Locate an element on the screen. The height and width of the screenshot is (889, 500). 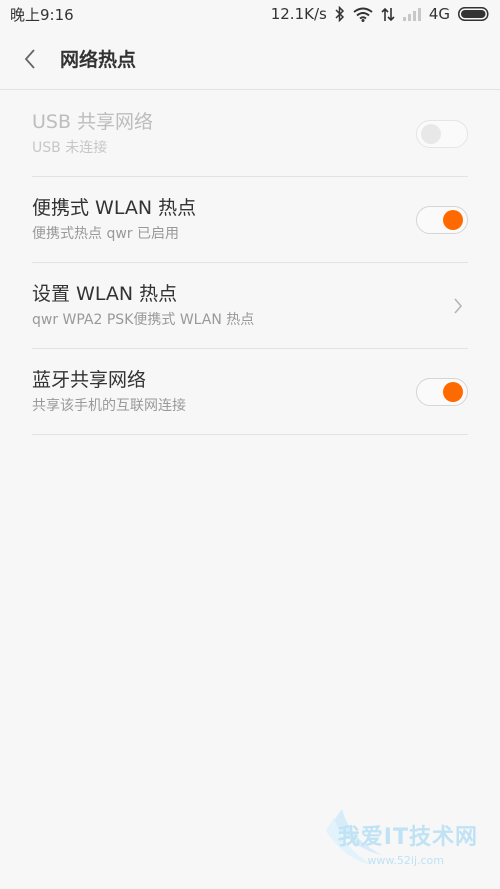
portable-hotspot-text: 便携式 WLAN 热点 便携式热点 qwr 已启用 is located at coordinates (114, 220).